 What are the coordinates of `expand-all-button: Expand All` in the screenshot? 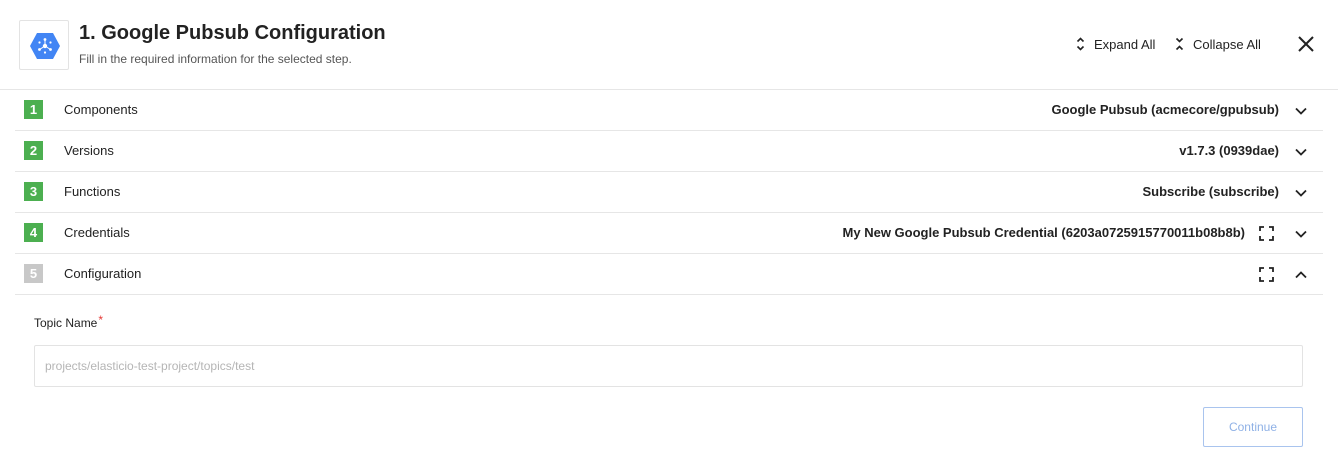 It's located at (1115, 44).